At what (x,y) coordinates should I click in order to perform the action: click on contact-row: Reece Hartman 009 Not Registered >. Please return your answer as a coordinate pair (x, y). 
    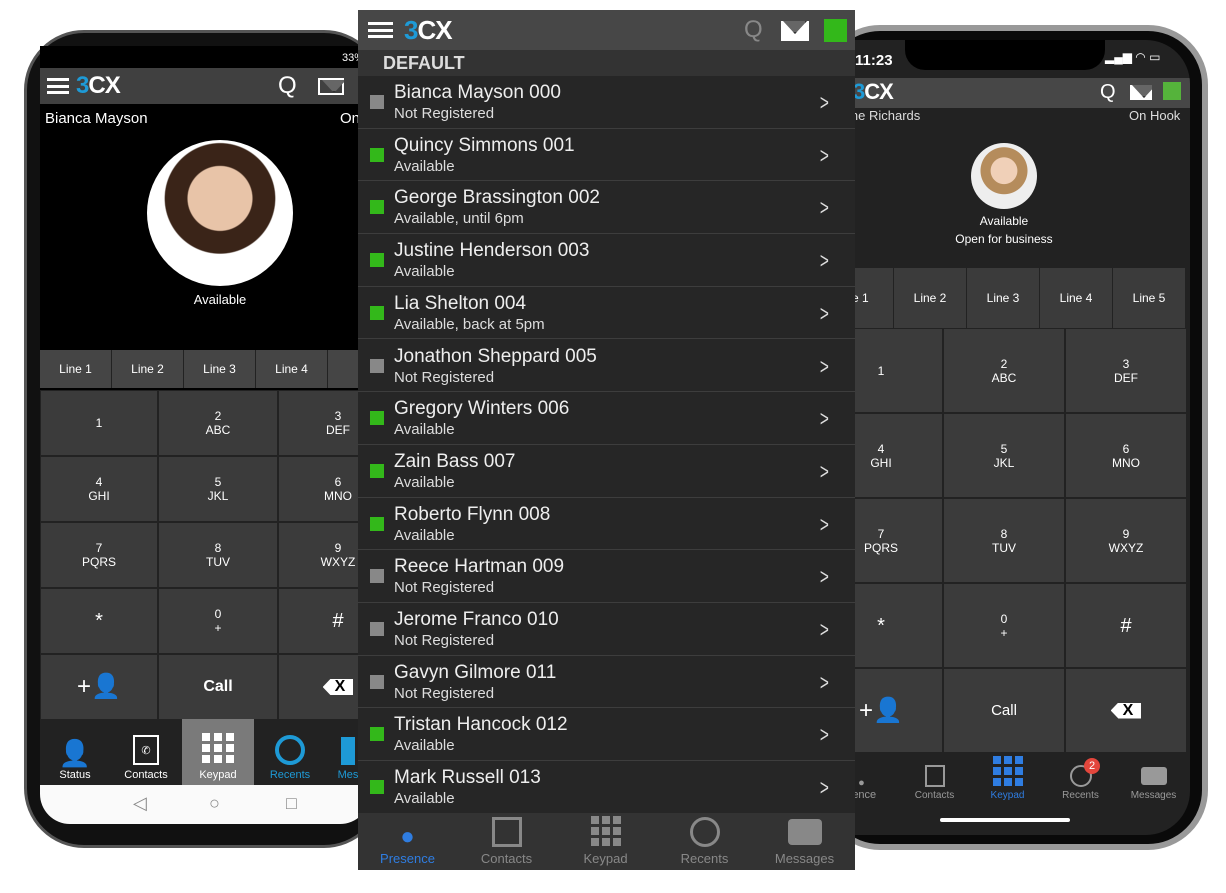
    Looking at the image, I should click on (606, 576).